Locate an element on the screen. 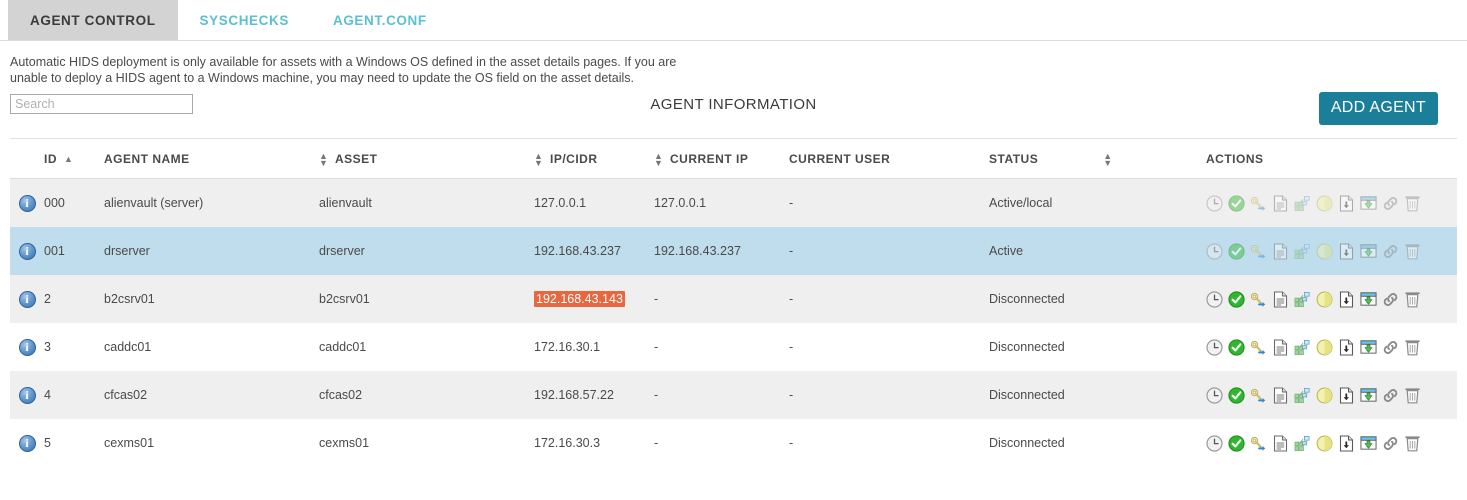 The width and height of the screenshot is (1467, 500). col-id: ID ▲ is located at coordinates (74, 159).